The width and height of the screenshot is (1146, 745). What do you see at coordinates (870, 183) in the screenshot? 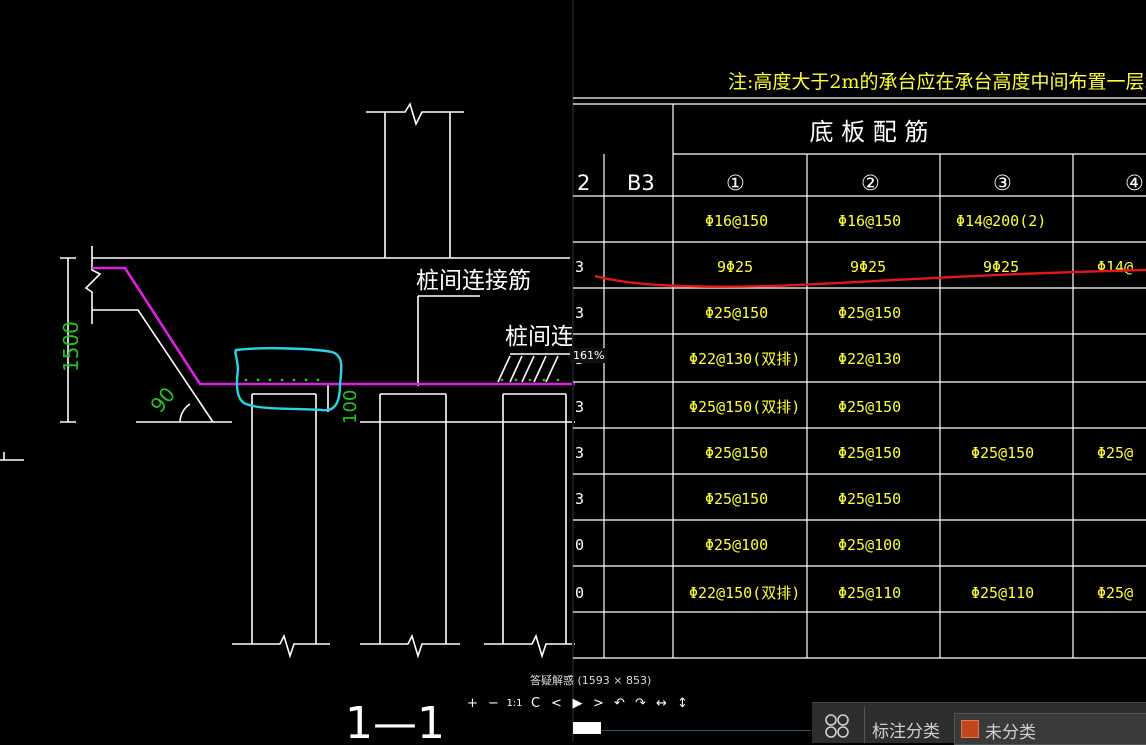
I see `column-header: ②` at bounding box center [870, 183].